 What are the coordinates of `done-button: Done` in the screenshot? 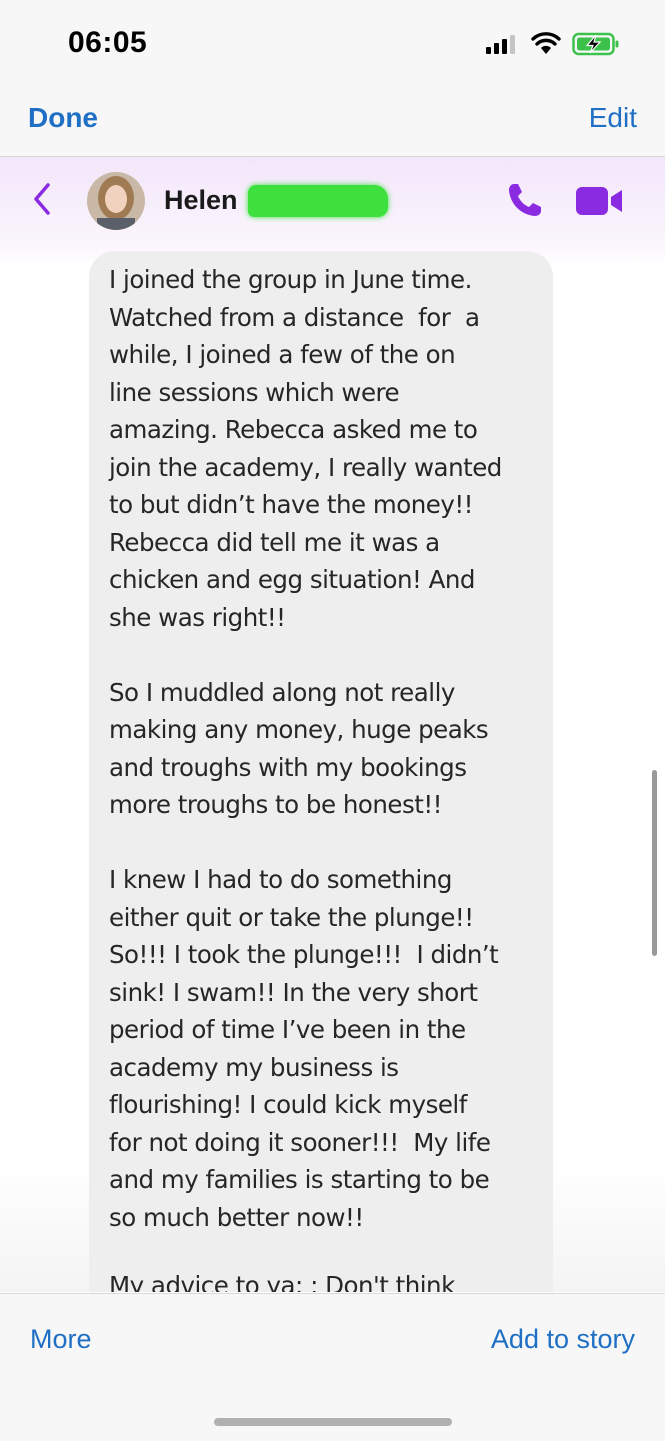 It's located at (63, 118).